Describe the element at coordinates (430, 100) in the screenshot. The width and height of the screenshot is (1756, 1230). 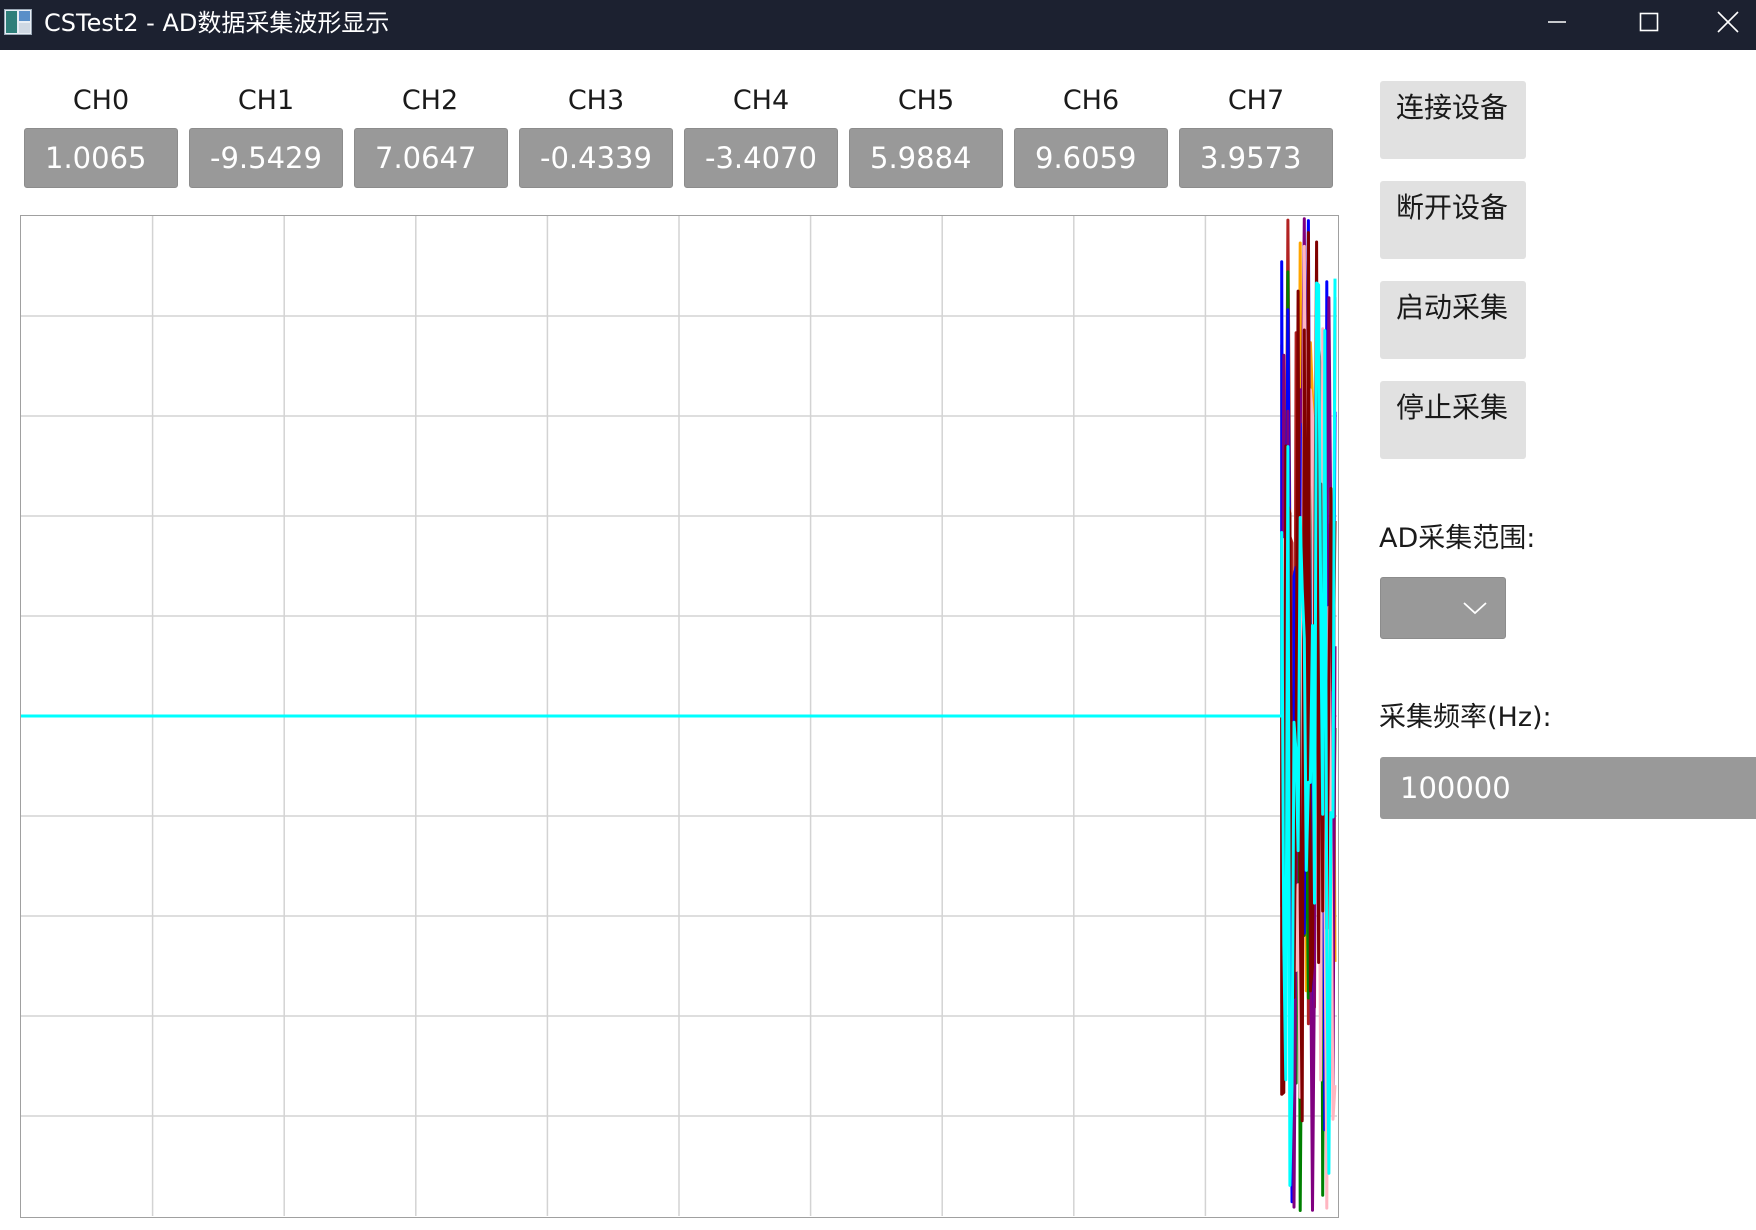
I see `ch2-label: CH2` at that location.